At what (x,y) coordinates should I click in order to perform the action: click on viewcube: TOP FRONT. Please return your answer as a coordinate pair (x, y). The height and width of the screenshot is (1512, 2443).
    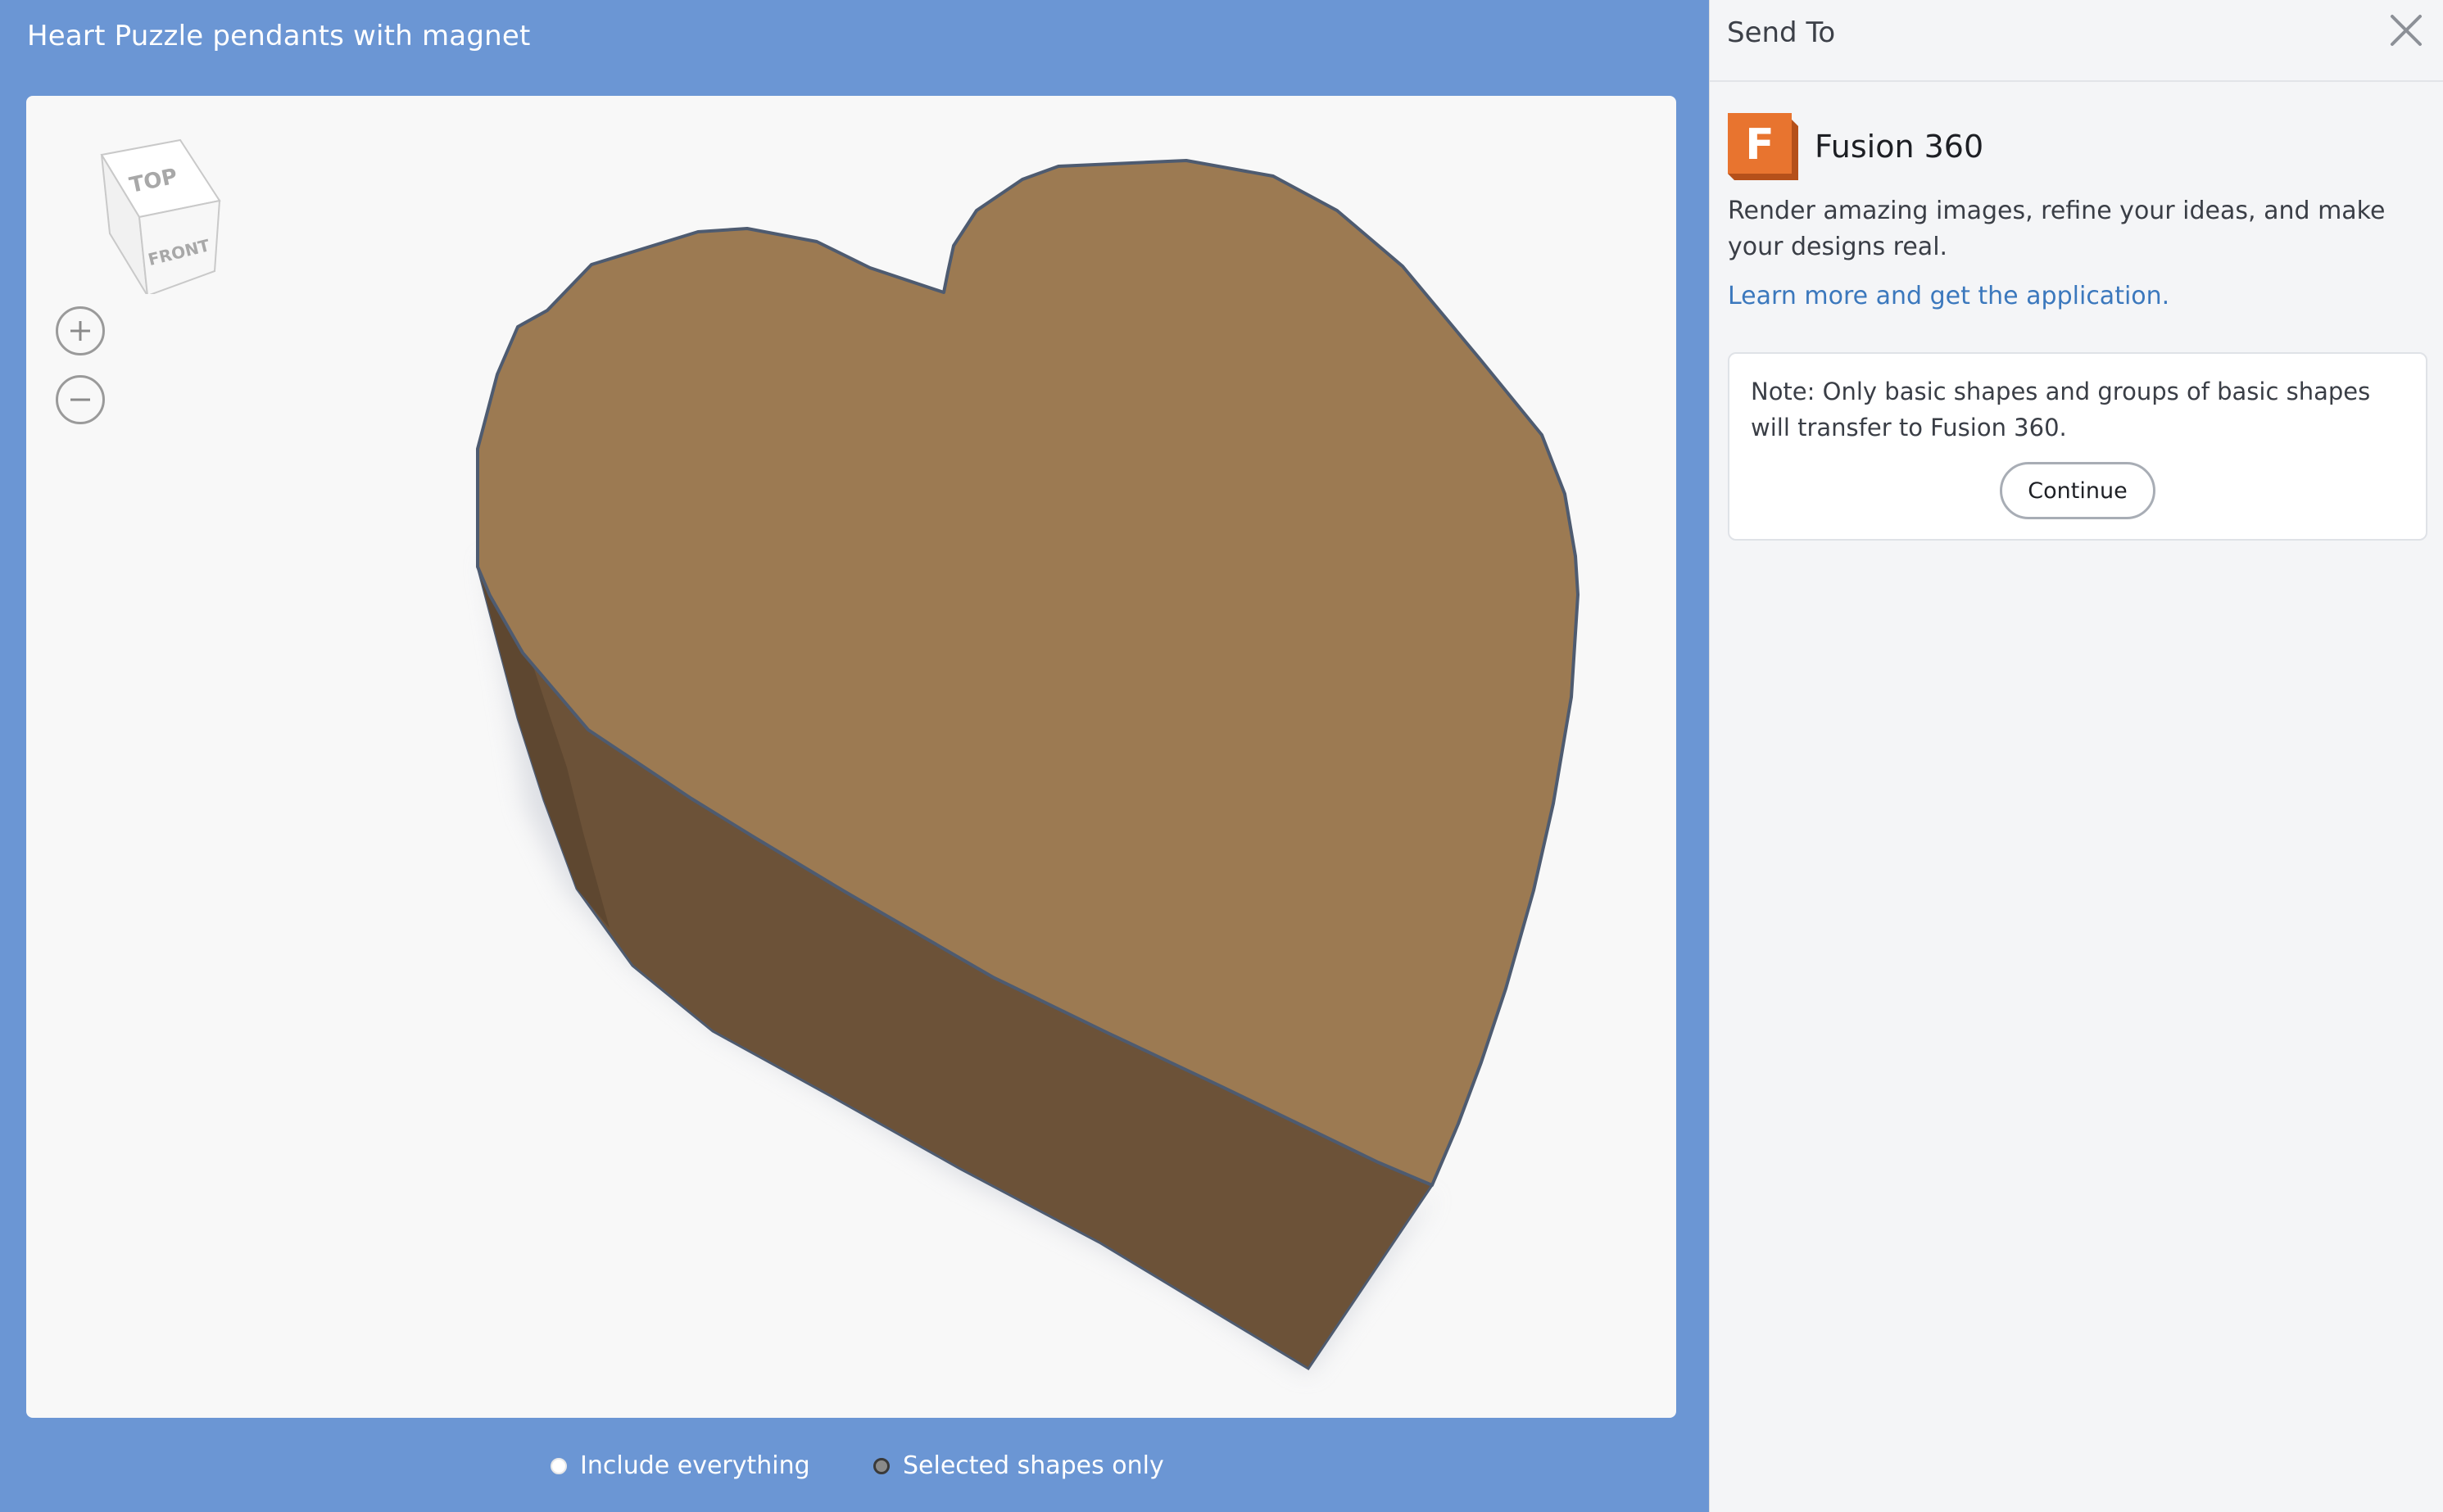
    Looking at the image, I should click on (146, 208).